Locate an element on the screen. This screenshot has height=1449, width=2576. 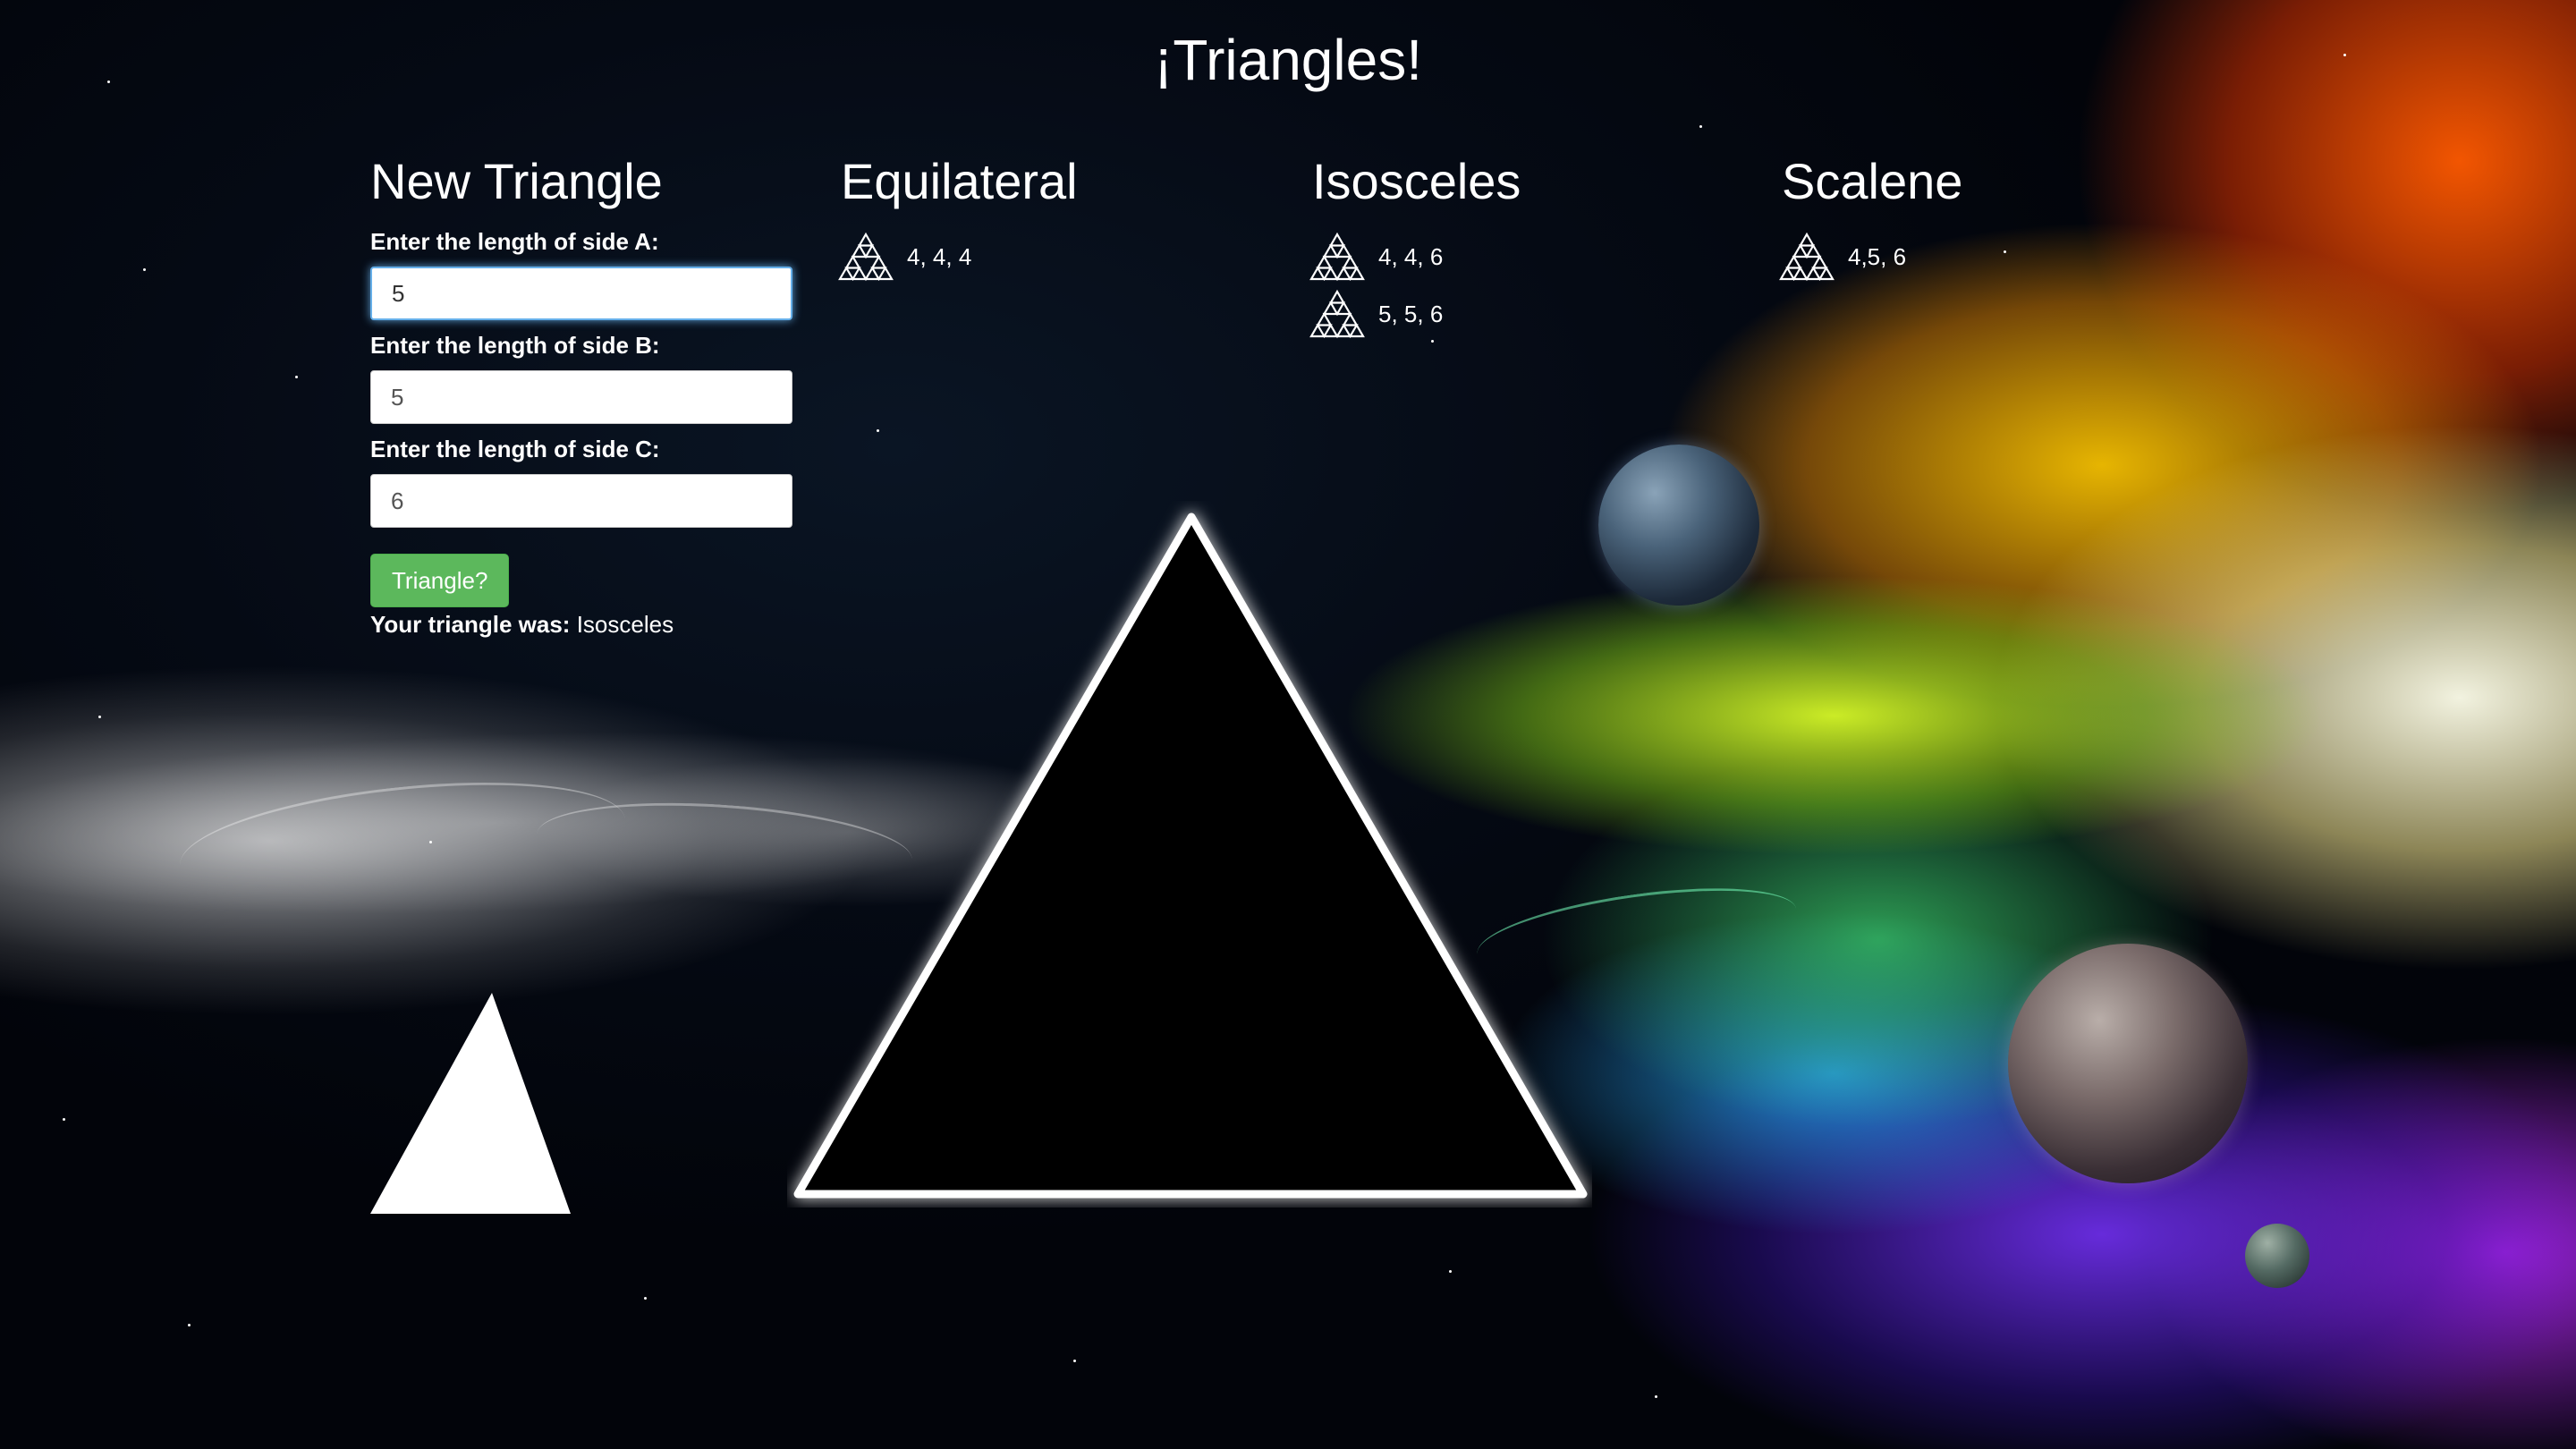
scalene-column: Scalene 4,5, 6 is located at coordinates (1871, 218).